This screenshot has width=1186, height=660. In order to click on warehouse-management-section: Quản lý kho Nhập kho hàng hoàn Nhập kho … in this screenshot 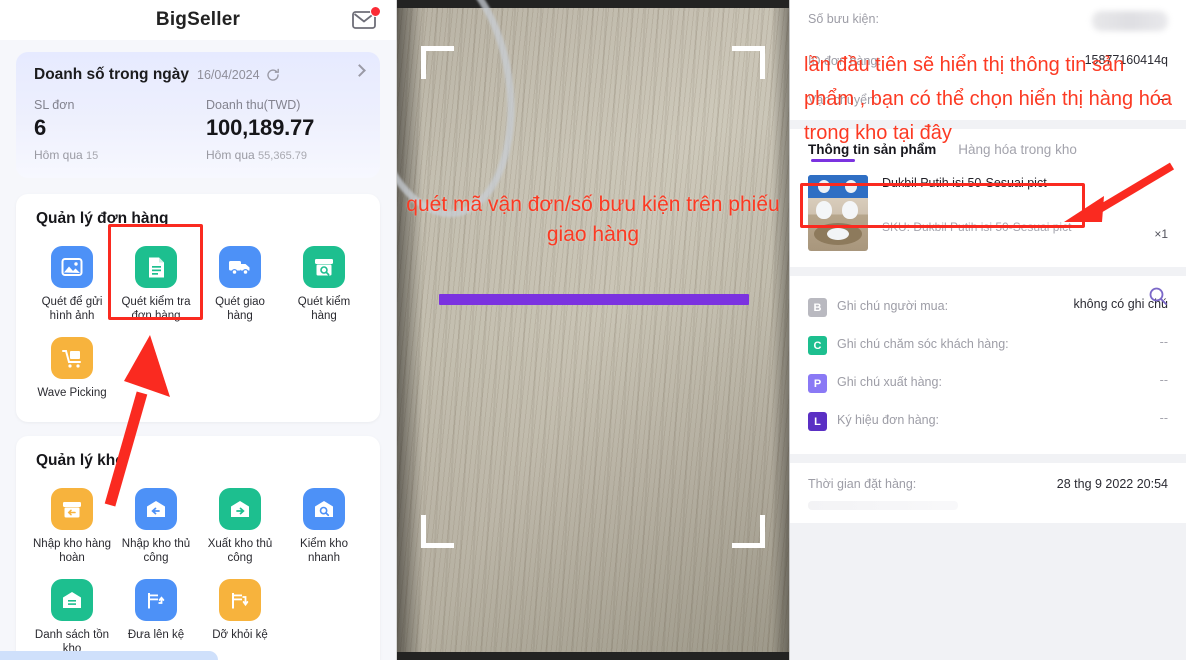, I will do `click(198, 548)`.